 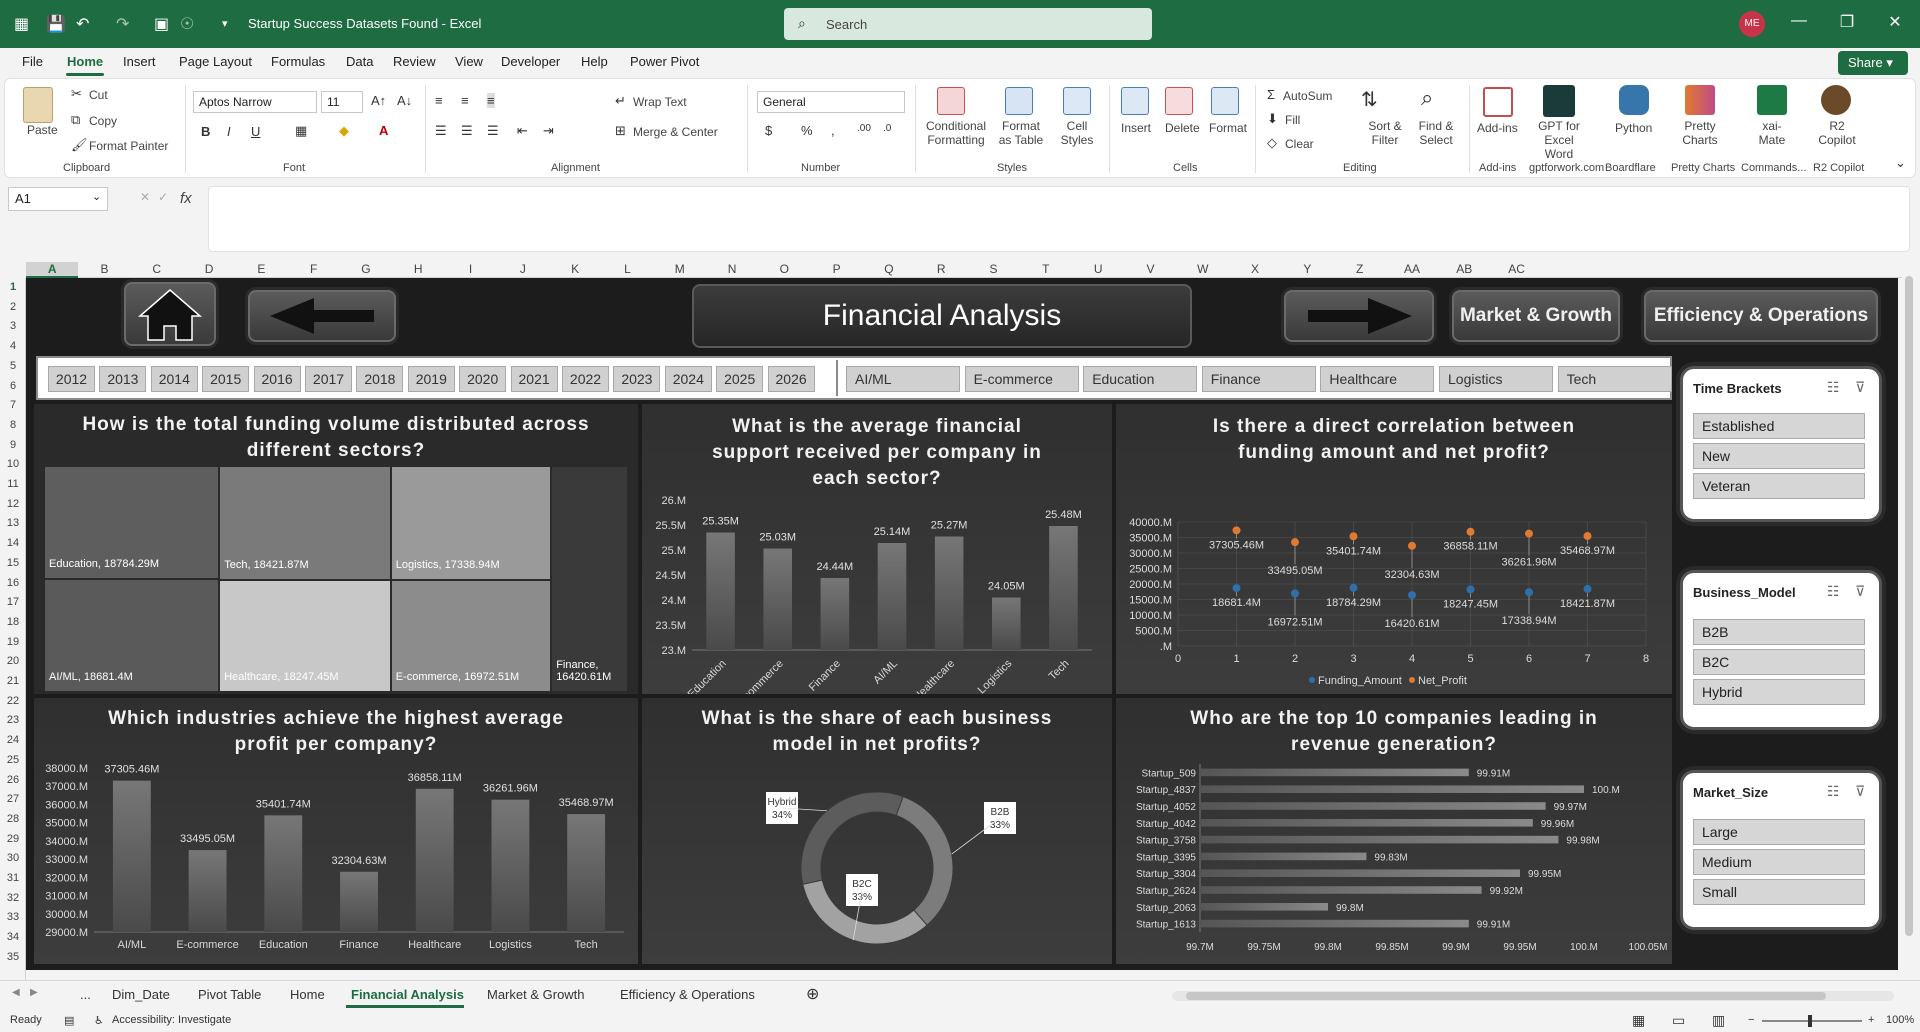 I want to click on align-middle-icon: ≡, so click(x=465, y=100).